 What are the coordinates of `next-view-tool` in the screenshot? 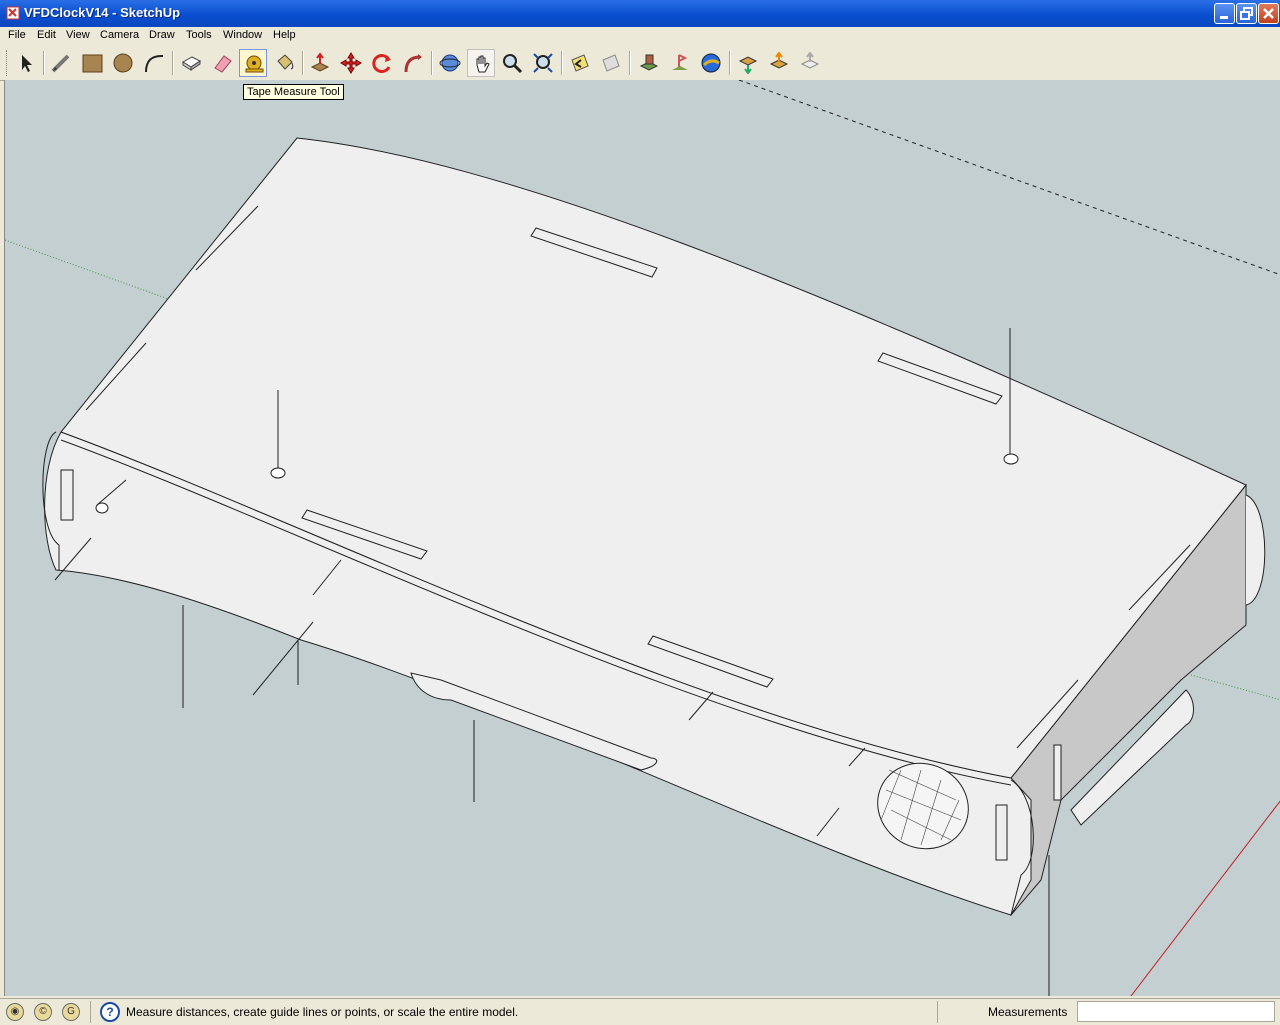 It's located at (611, 63).